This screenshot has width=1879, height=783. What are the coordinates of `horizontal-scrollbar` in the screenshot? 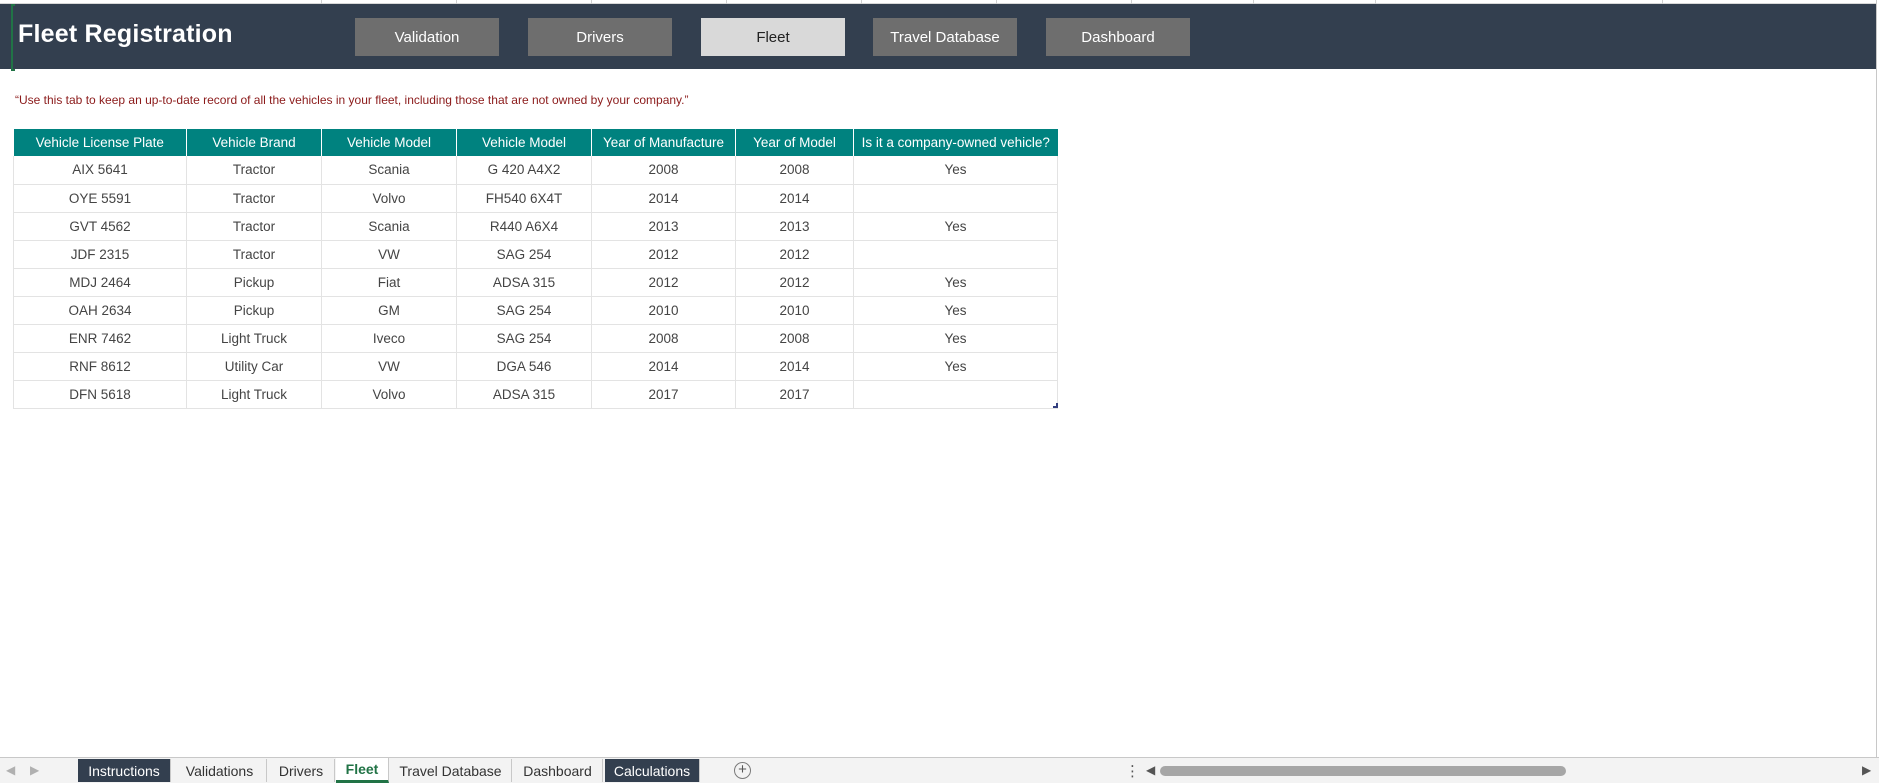 It's located at (1510, 771).